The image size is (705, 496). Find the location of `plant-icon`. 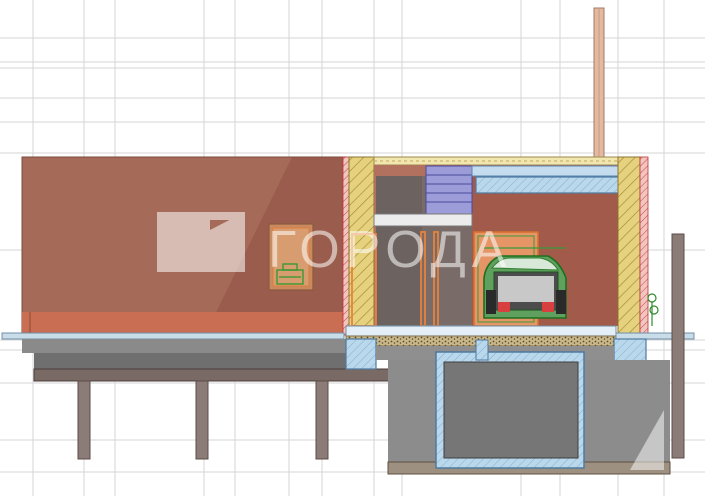

plant-icon is located at coordinates (653, 309).